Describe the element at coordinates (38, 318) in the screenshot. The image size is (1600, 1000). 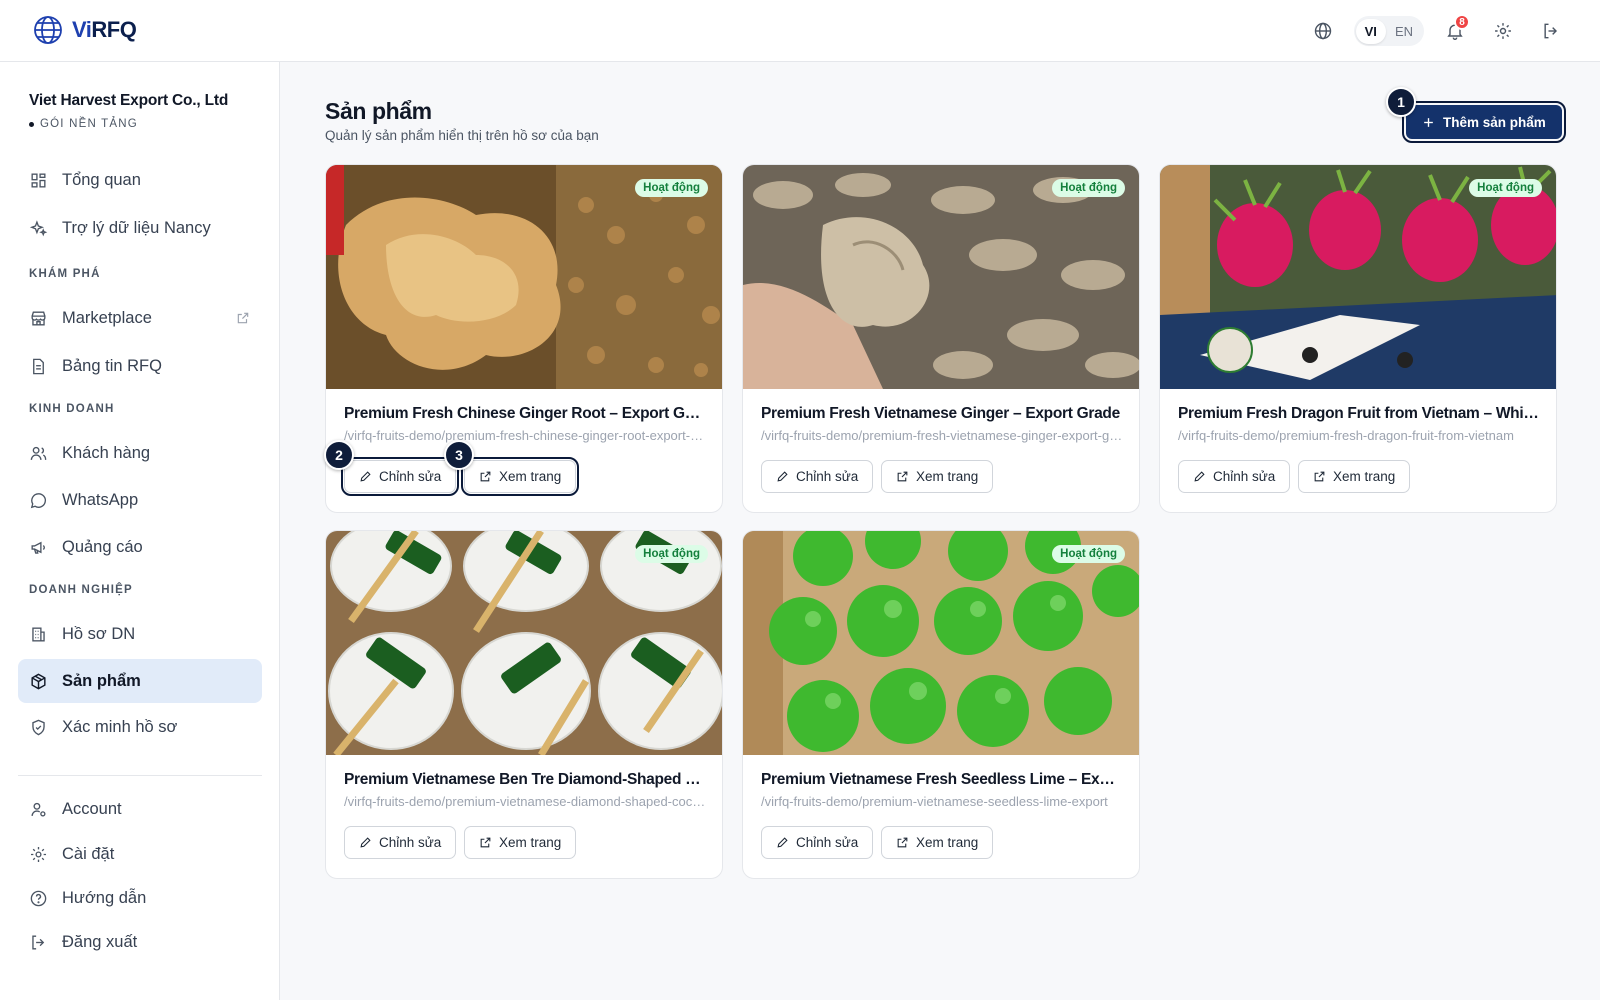
I see `store-icon` at that location.